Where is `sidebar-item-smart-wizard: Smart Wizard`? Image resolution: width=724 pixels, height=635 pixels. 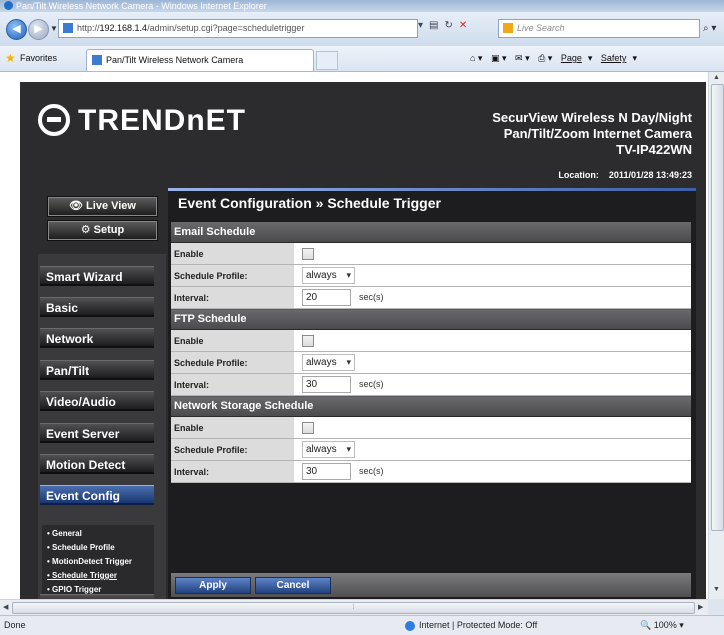
sidebar-item-smart-wizard: Smart Wizard is located at coordinates (97, 276).